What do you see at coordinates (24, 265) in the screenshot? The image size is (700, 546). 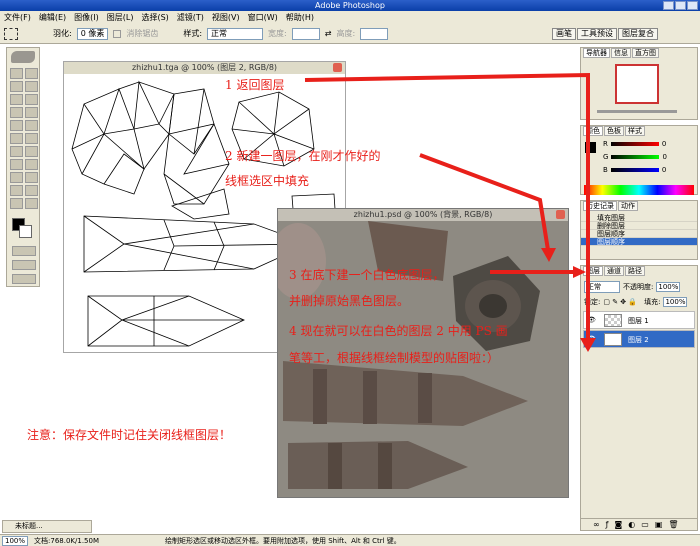 I see `screen-mode-icon` at bounding box center [24, 265].